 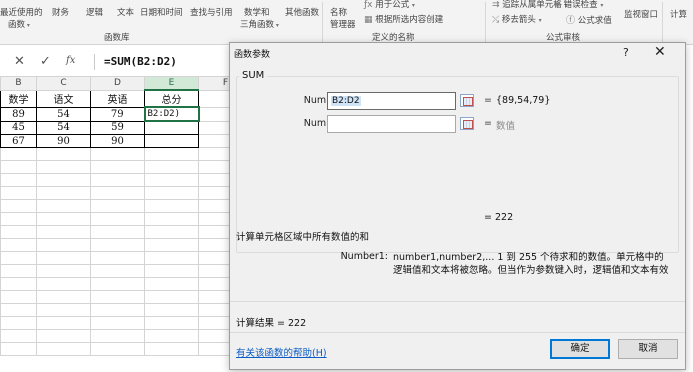 What do you see at coordinates (18, 83) in the screenshot?
I see `column-header: B` at bounding box center [18, 83].